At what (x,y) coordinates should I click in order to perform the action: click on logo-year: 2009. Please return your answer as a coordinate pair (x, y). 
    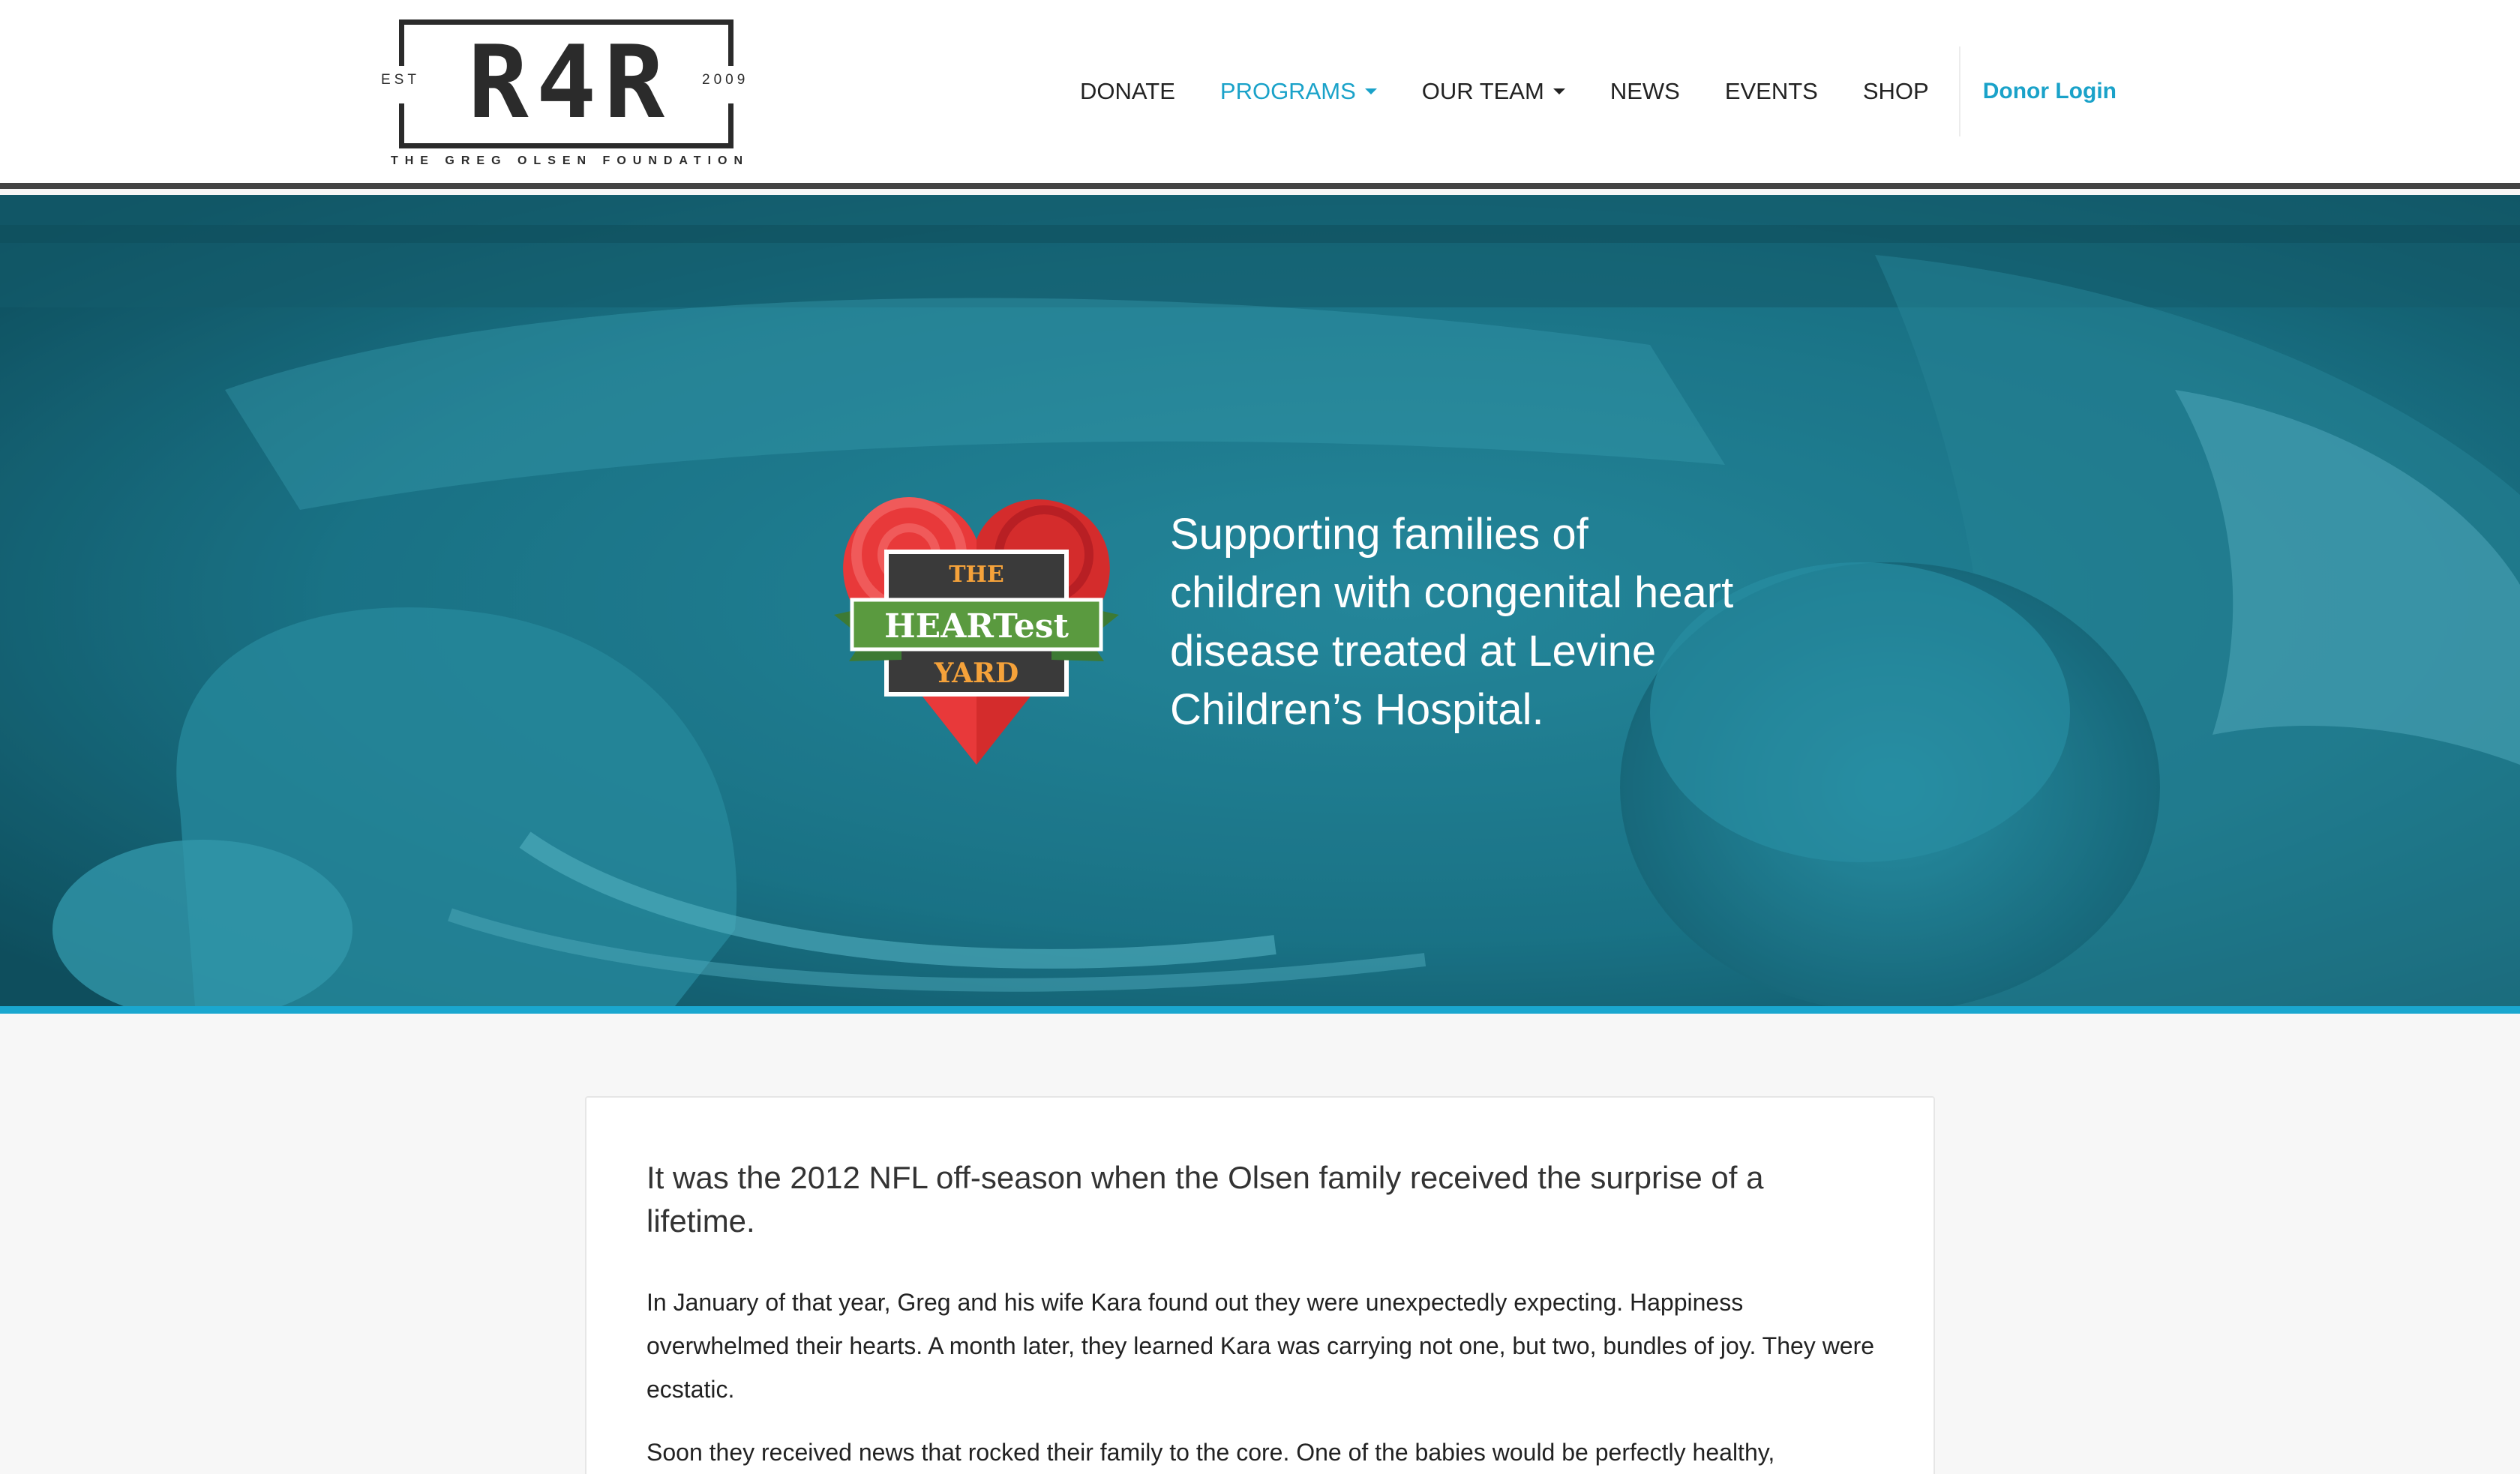
    Looking at the image, I should click on (725, 80).